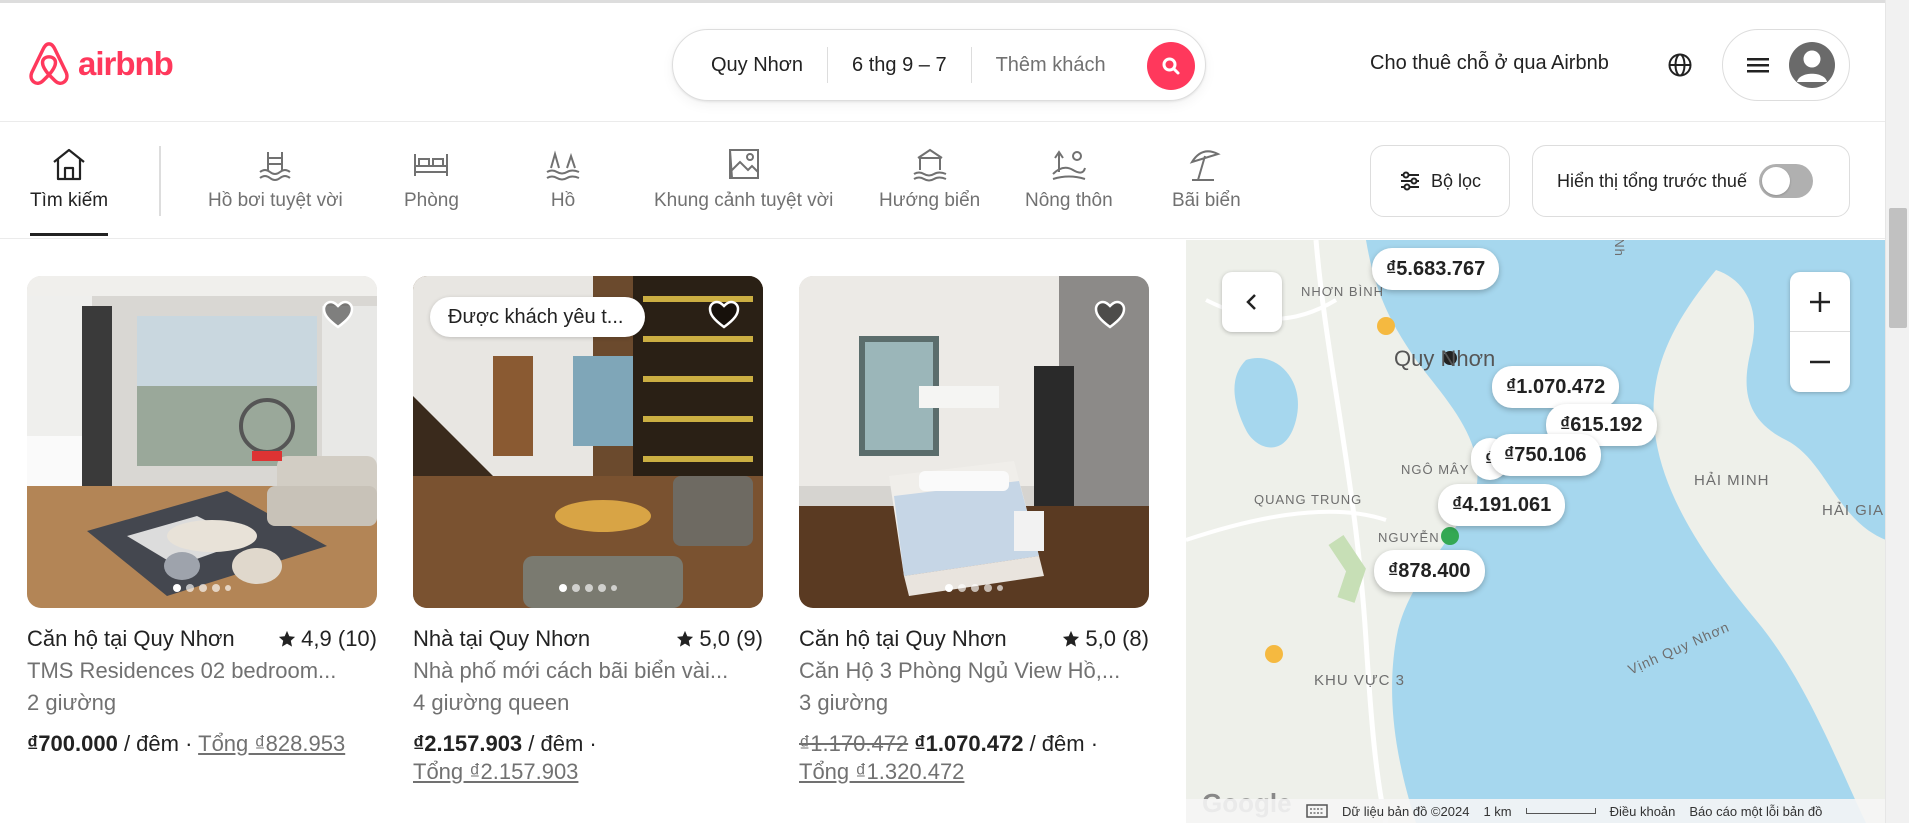  Describe the element at coordinates (1556, 387) in the screenshot. I see `map-price-pin: ₫1.070.472` at that location.